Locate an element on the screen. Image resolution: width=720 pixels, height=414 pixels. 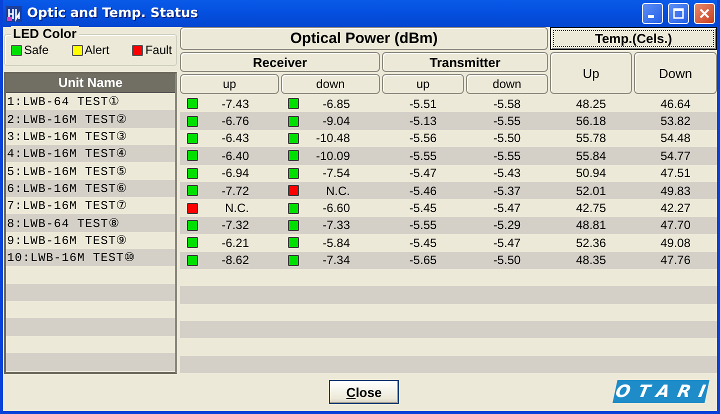
table-cell-text: -8.62 is located at coordinates (235, 260).